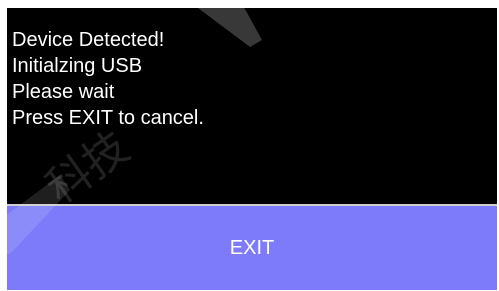 This screenshot has width=499, height=291. Describe the element at coordinates (108, 118) in the screenshot. I see `message-line-press-exit: Press EXIT to cancel.` at that location.